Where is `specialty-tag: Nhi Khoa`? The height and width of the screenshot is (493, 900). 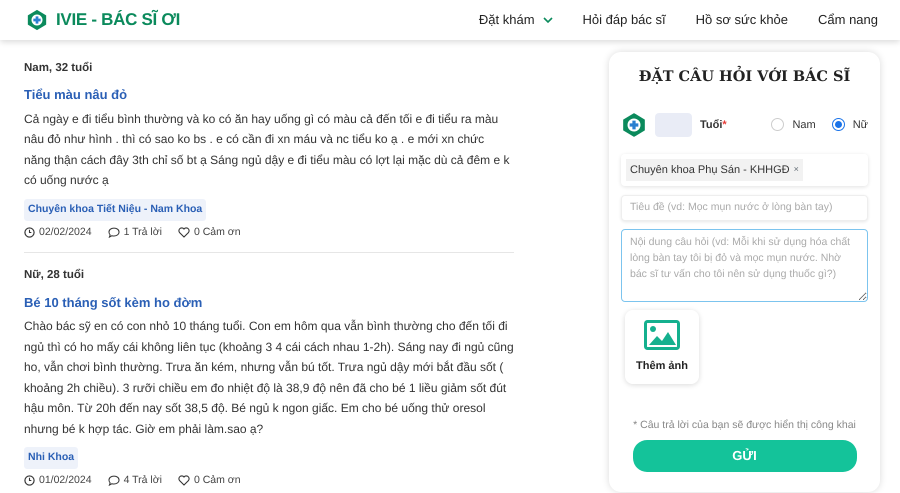 specialty-tag: Nhi Khoa is located at coordinates (51, 458).